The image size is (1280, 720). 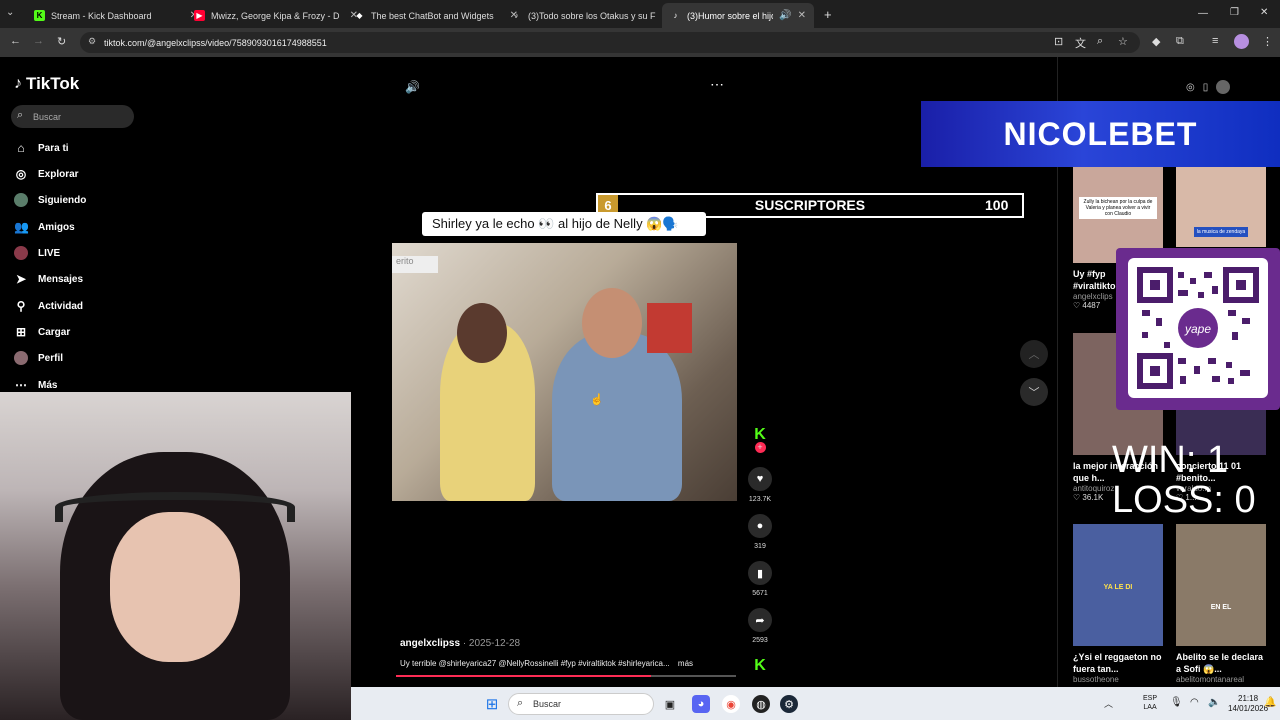 What do you see at coordinates (760, 526) in the screenshot?
I see `comment-icon: ●` at bounding box center [760, 526].